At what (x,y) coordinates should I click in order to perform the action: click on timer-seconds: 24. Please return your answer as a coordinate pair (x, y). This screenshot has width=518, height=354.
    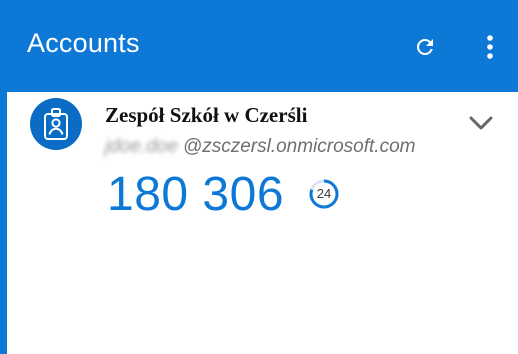
    Looking at the image, I should click on (324, 193).